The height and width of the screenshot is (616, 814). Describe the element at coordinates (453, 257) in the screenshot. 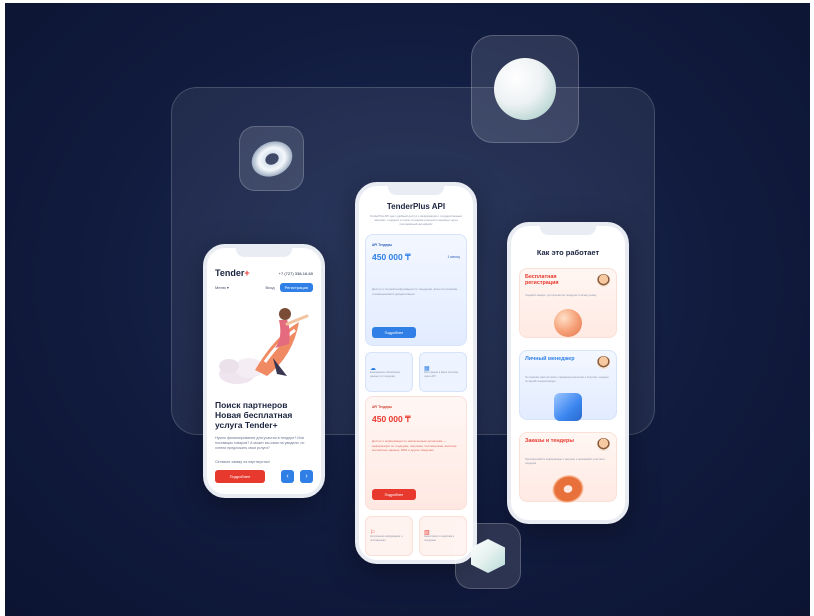

I see `card-period: 1 месяц` at that location.